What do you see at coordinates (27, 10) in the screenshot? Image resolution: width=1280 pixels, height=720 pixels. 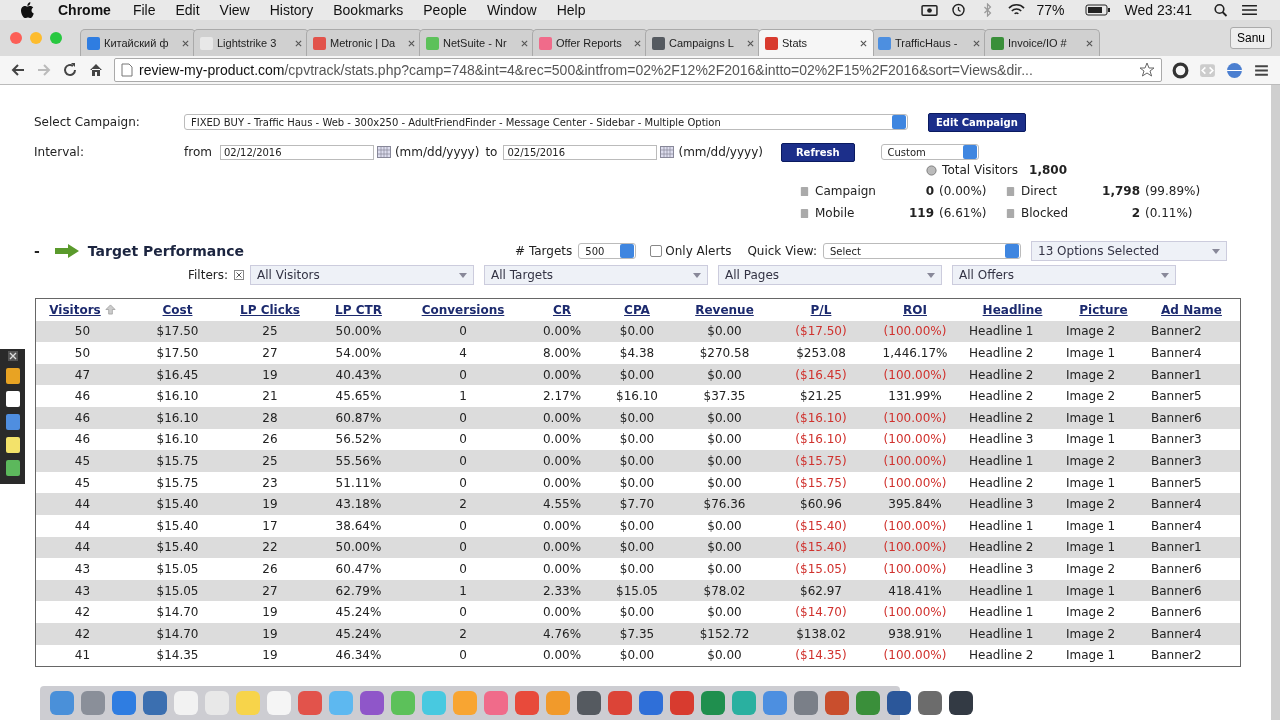 I see `apple-logo-icon` at bounding box center [27, 10].